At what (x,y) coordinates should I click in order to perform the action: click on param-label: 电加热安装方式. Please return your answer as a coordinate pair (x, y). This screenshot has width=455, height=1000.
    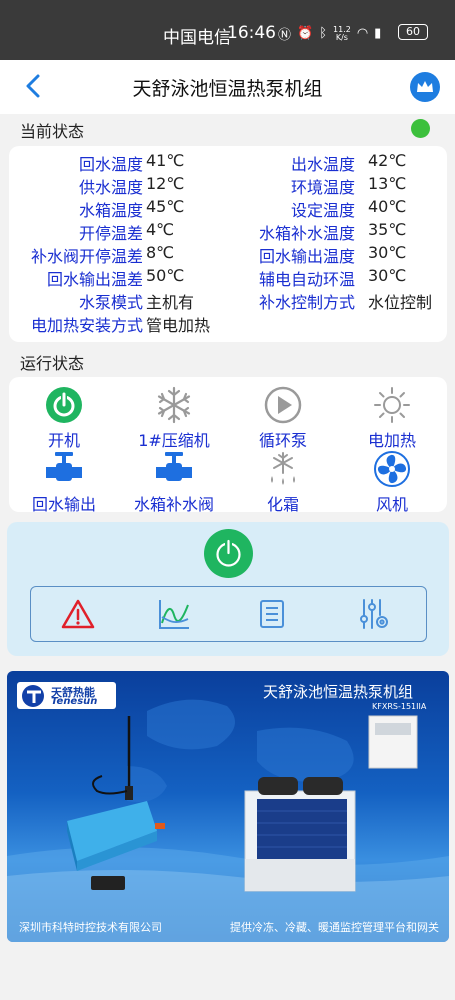
    Looking at the image, I should click on (86, 325).